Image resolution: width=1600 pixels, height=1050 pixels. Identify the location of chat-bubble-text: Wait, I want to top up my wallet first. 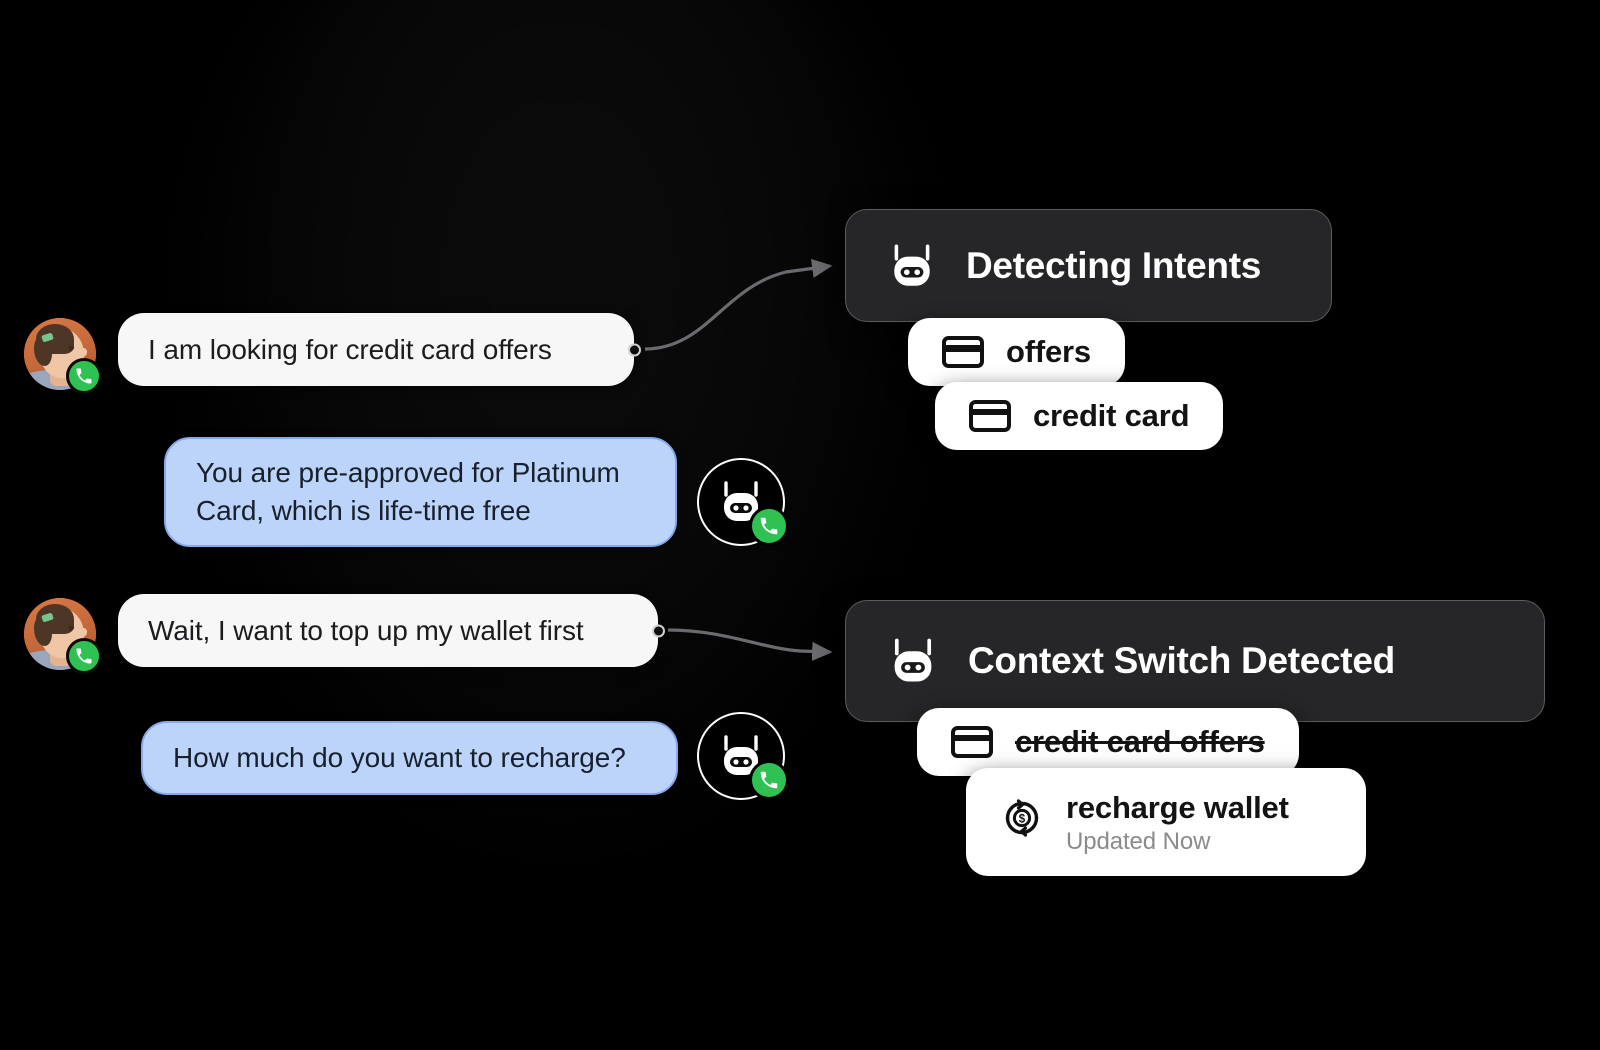
(366, 630).